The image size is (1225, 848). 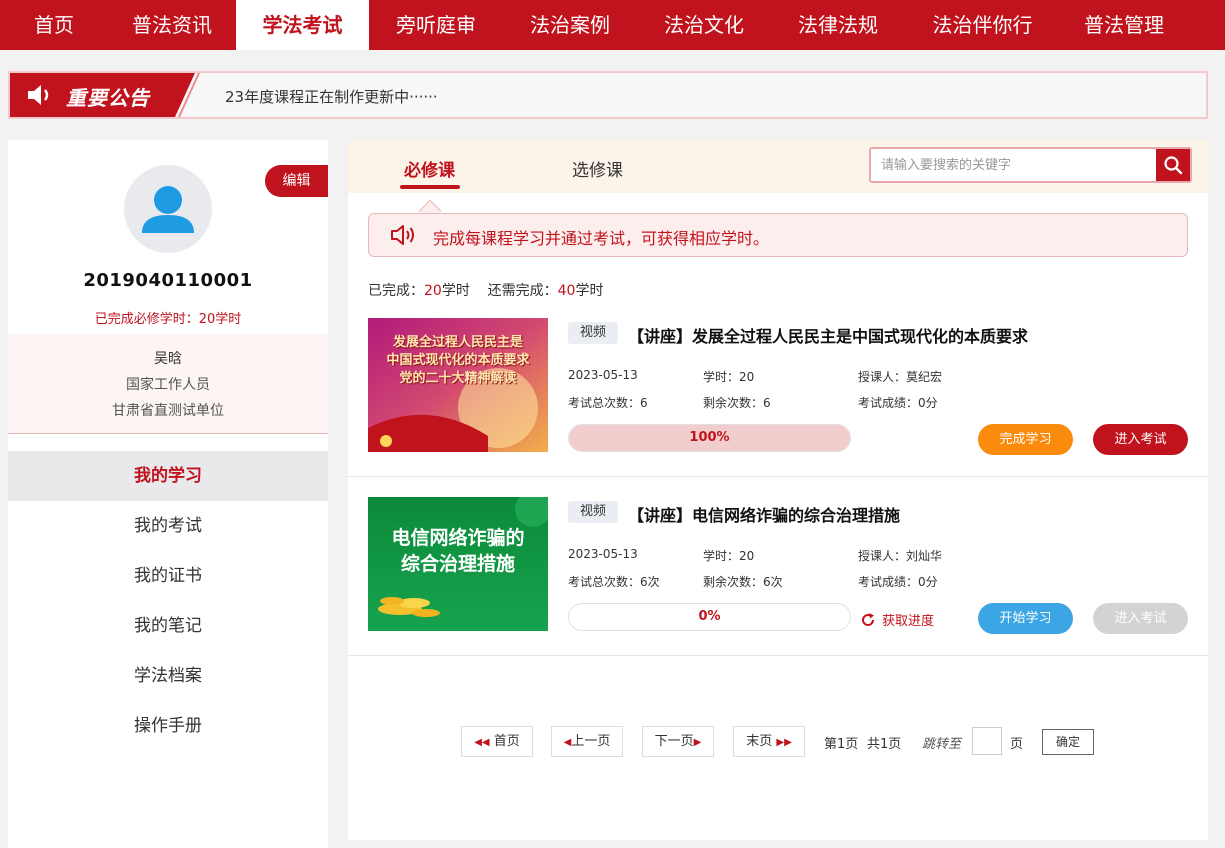 What do you see at coordinates (302, 25) in the screenshot?
I see `nav-item-study-exam: 学法考试` at bounding box center [302, 25].